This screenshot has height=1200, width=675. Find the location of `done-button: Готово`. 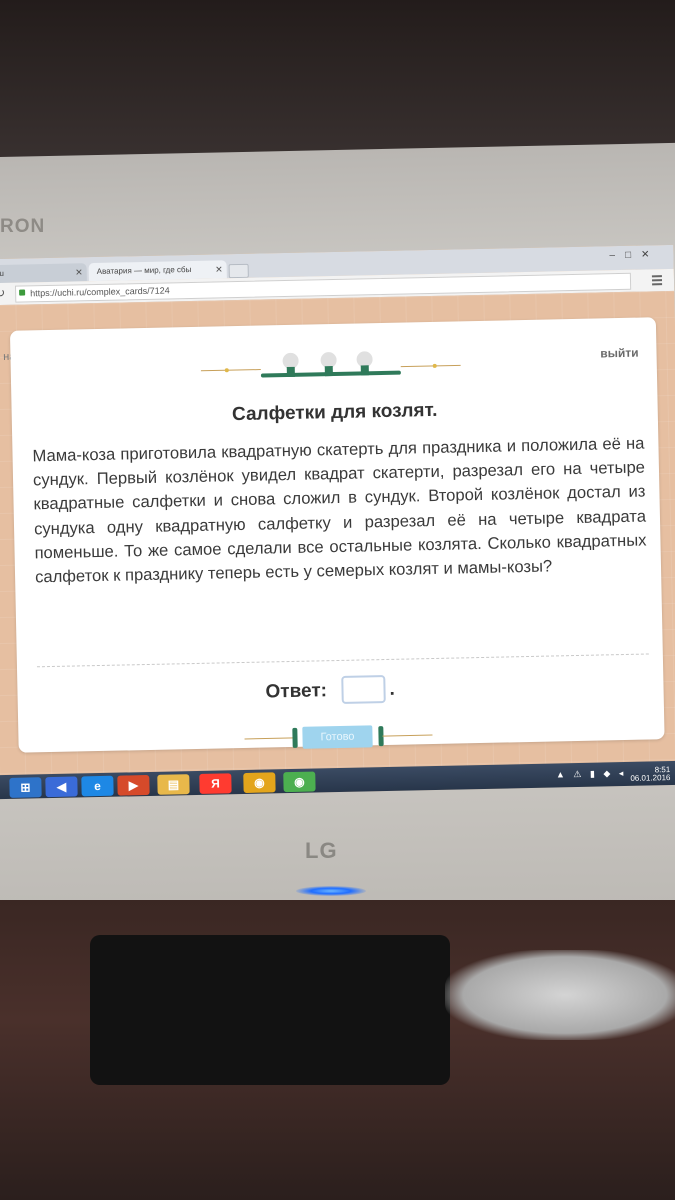

done-button: Готово is located at coordinates (337, 737).